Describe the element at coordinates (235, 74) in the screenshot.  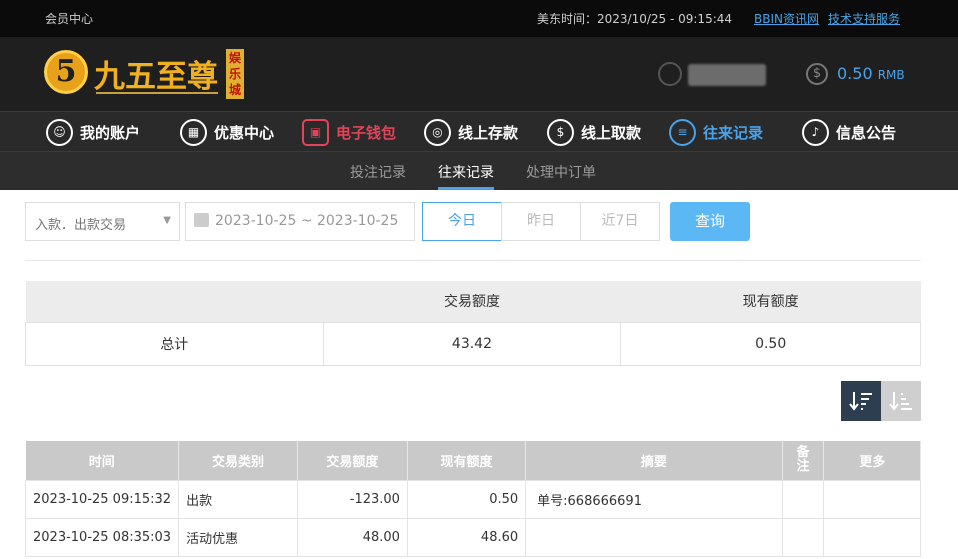
I see `logo-badge: 娱乐城` at that location.